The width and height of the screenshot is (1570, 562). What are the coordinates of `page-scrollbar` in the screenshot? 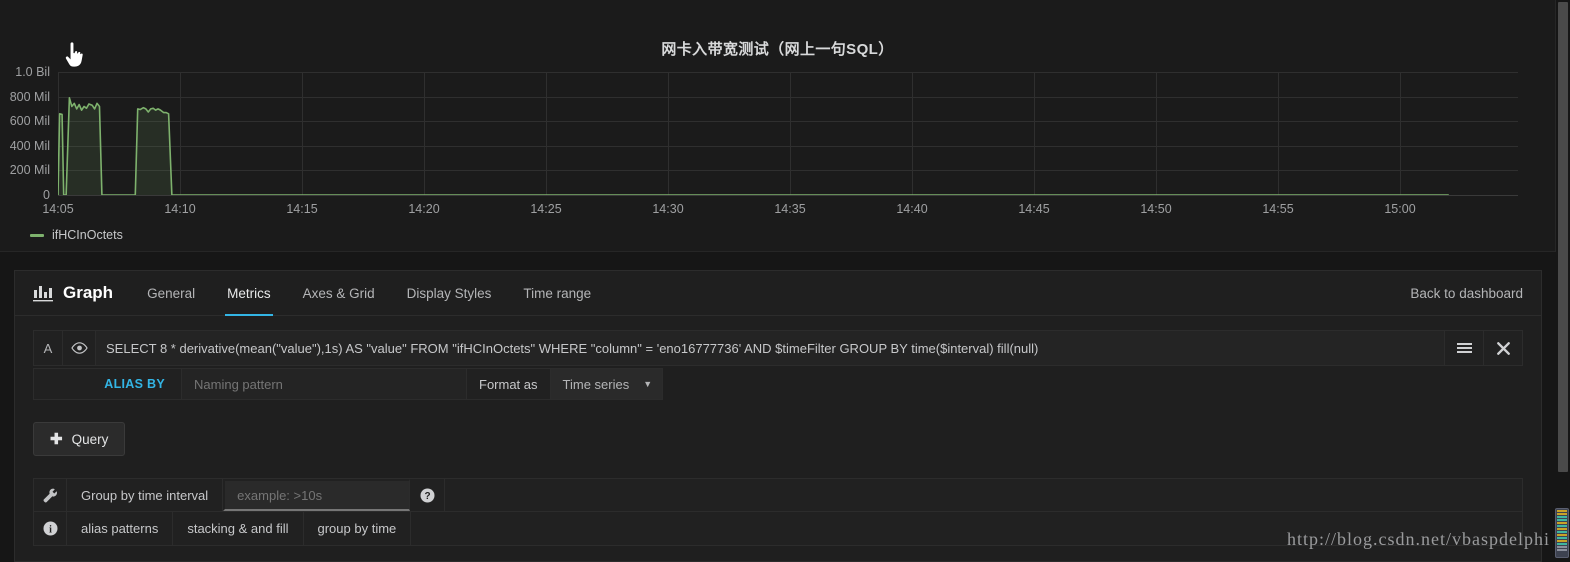 It's located at (1562, 281).